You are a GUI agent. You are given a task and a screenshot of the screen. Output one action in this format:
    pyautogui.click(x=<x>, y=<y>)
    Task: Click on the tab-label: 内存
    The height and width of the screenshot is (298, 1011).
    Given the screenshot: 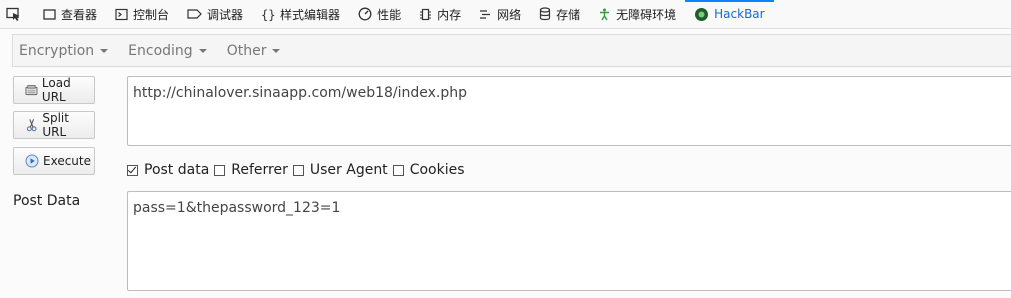 What is the action you would take?
    pyautogui.click(x=449, y=14)
    